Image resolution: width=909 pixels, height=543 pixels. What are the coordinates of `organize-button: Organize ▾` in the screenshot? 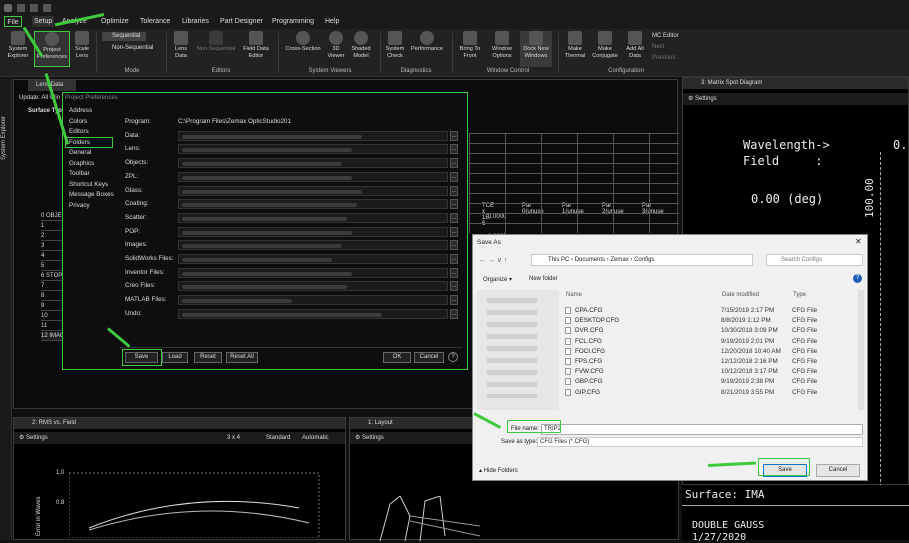 It's located at (497, 279).